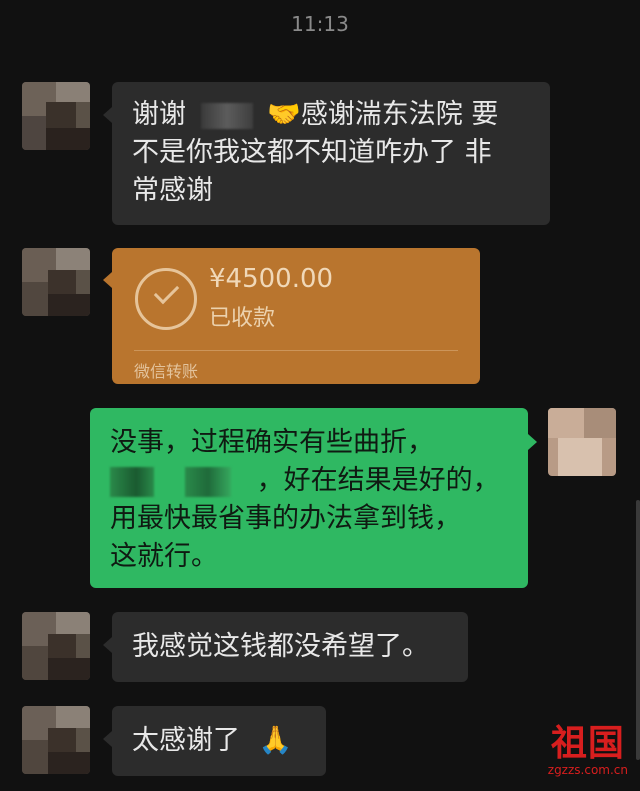 This screenshot has height=791, width=640. Describe the element at coordinates (164, 556) in the screenshot. I see `message-line: 这就行。` at that location.